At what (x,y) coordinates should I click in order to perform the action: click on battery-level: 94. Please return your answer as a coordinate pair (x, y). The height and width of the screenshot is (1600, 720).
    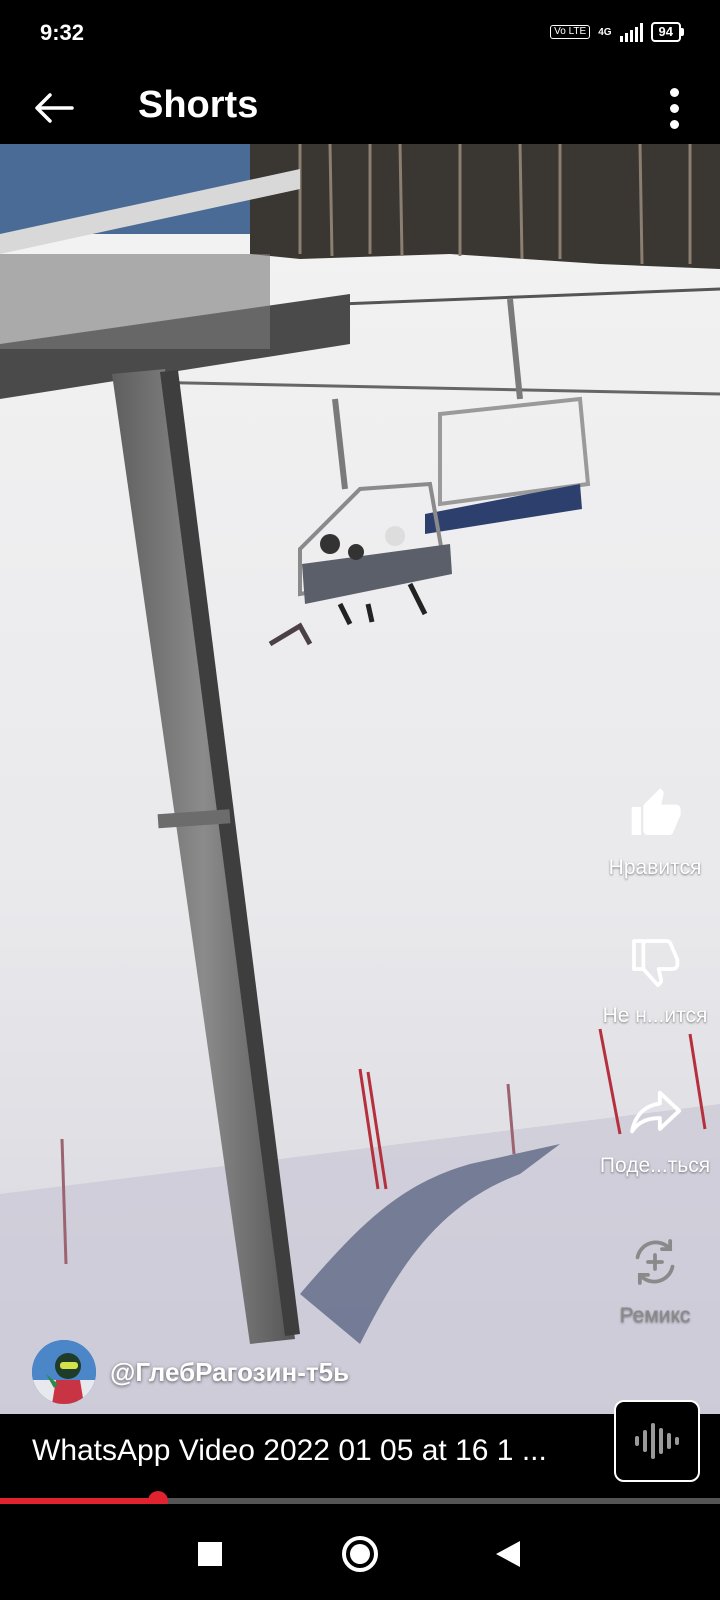
    Looking at the image, I should click on (665, 32).